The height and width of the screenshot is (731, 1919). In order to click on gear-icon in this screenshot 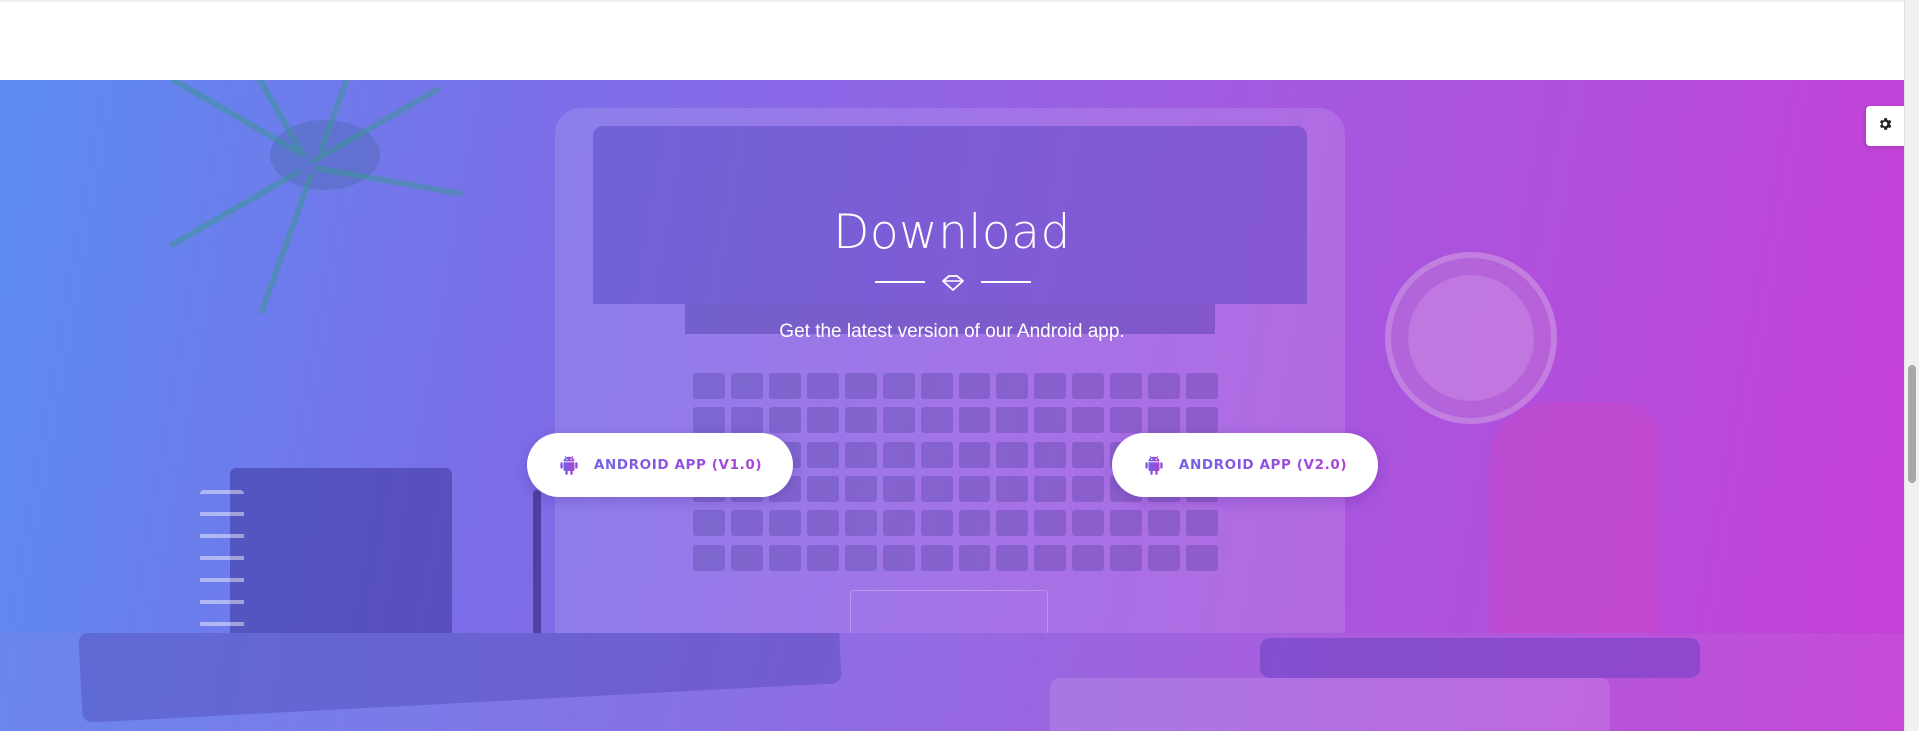, I will do `click(1885, 126)`.